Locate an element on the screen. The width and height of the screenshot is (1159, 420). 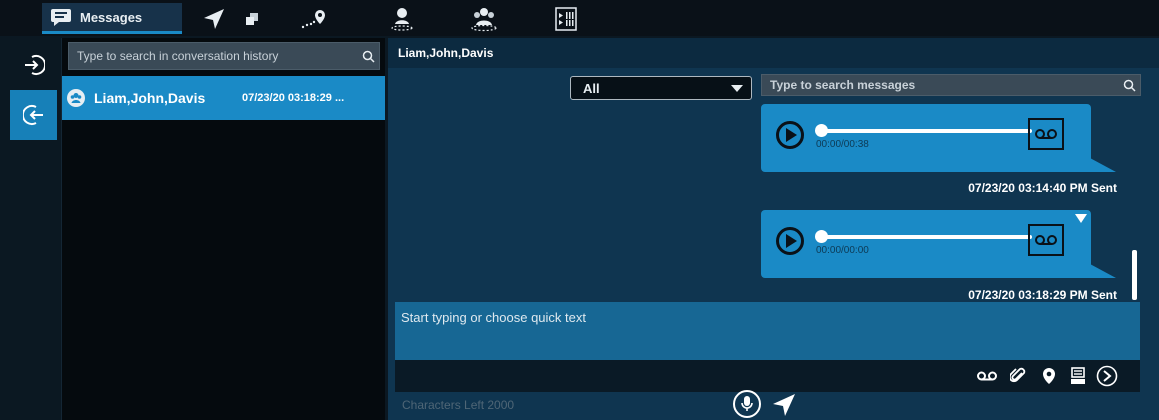
tab-send-location is located at coordinates (214, 19).